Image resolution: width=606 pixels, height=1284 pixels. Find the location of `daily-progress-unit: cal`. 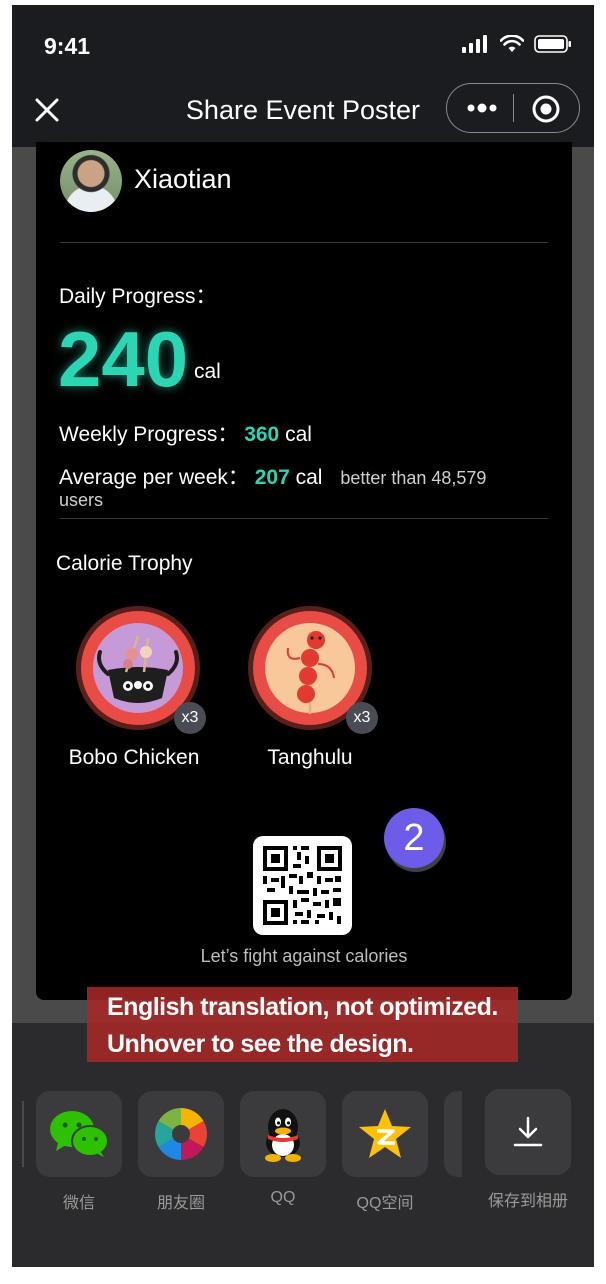

daily-progress-unit: cal is located at coordinates (207, 371).